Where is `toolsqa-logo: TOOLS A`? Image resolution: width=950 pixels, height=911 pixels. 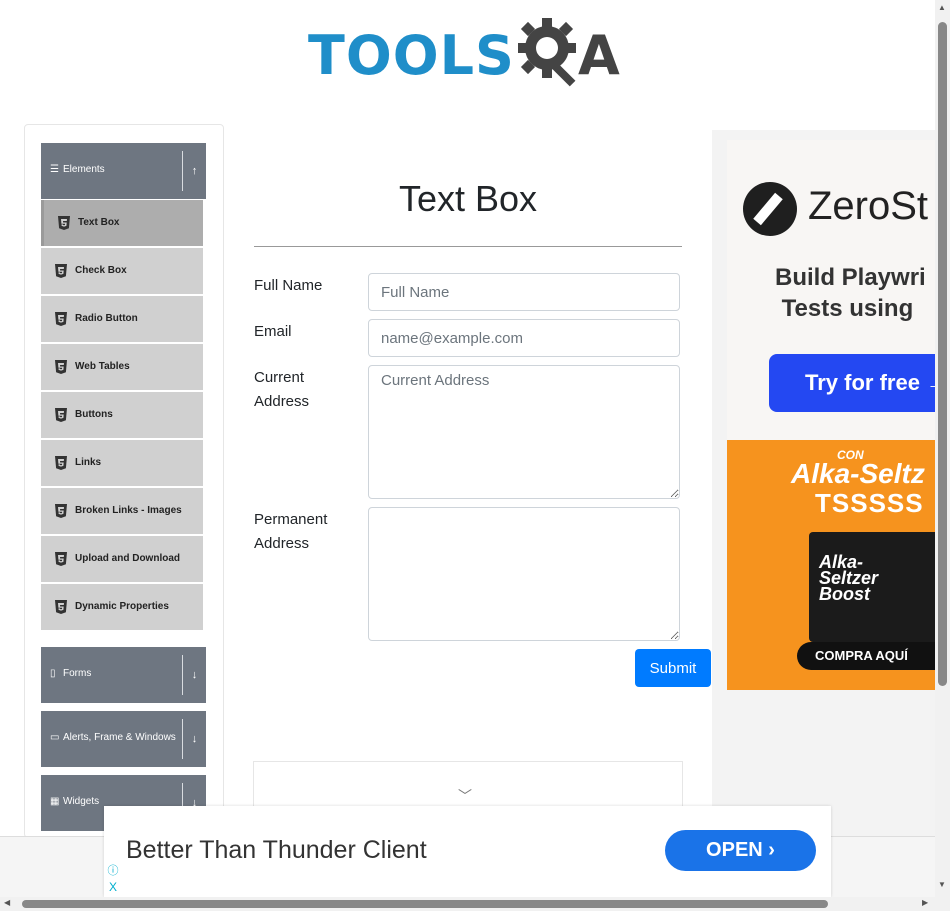 toolsqa-logo: TOOLS A is located at coordinates (470, 52).